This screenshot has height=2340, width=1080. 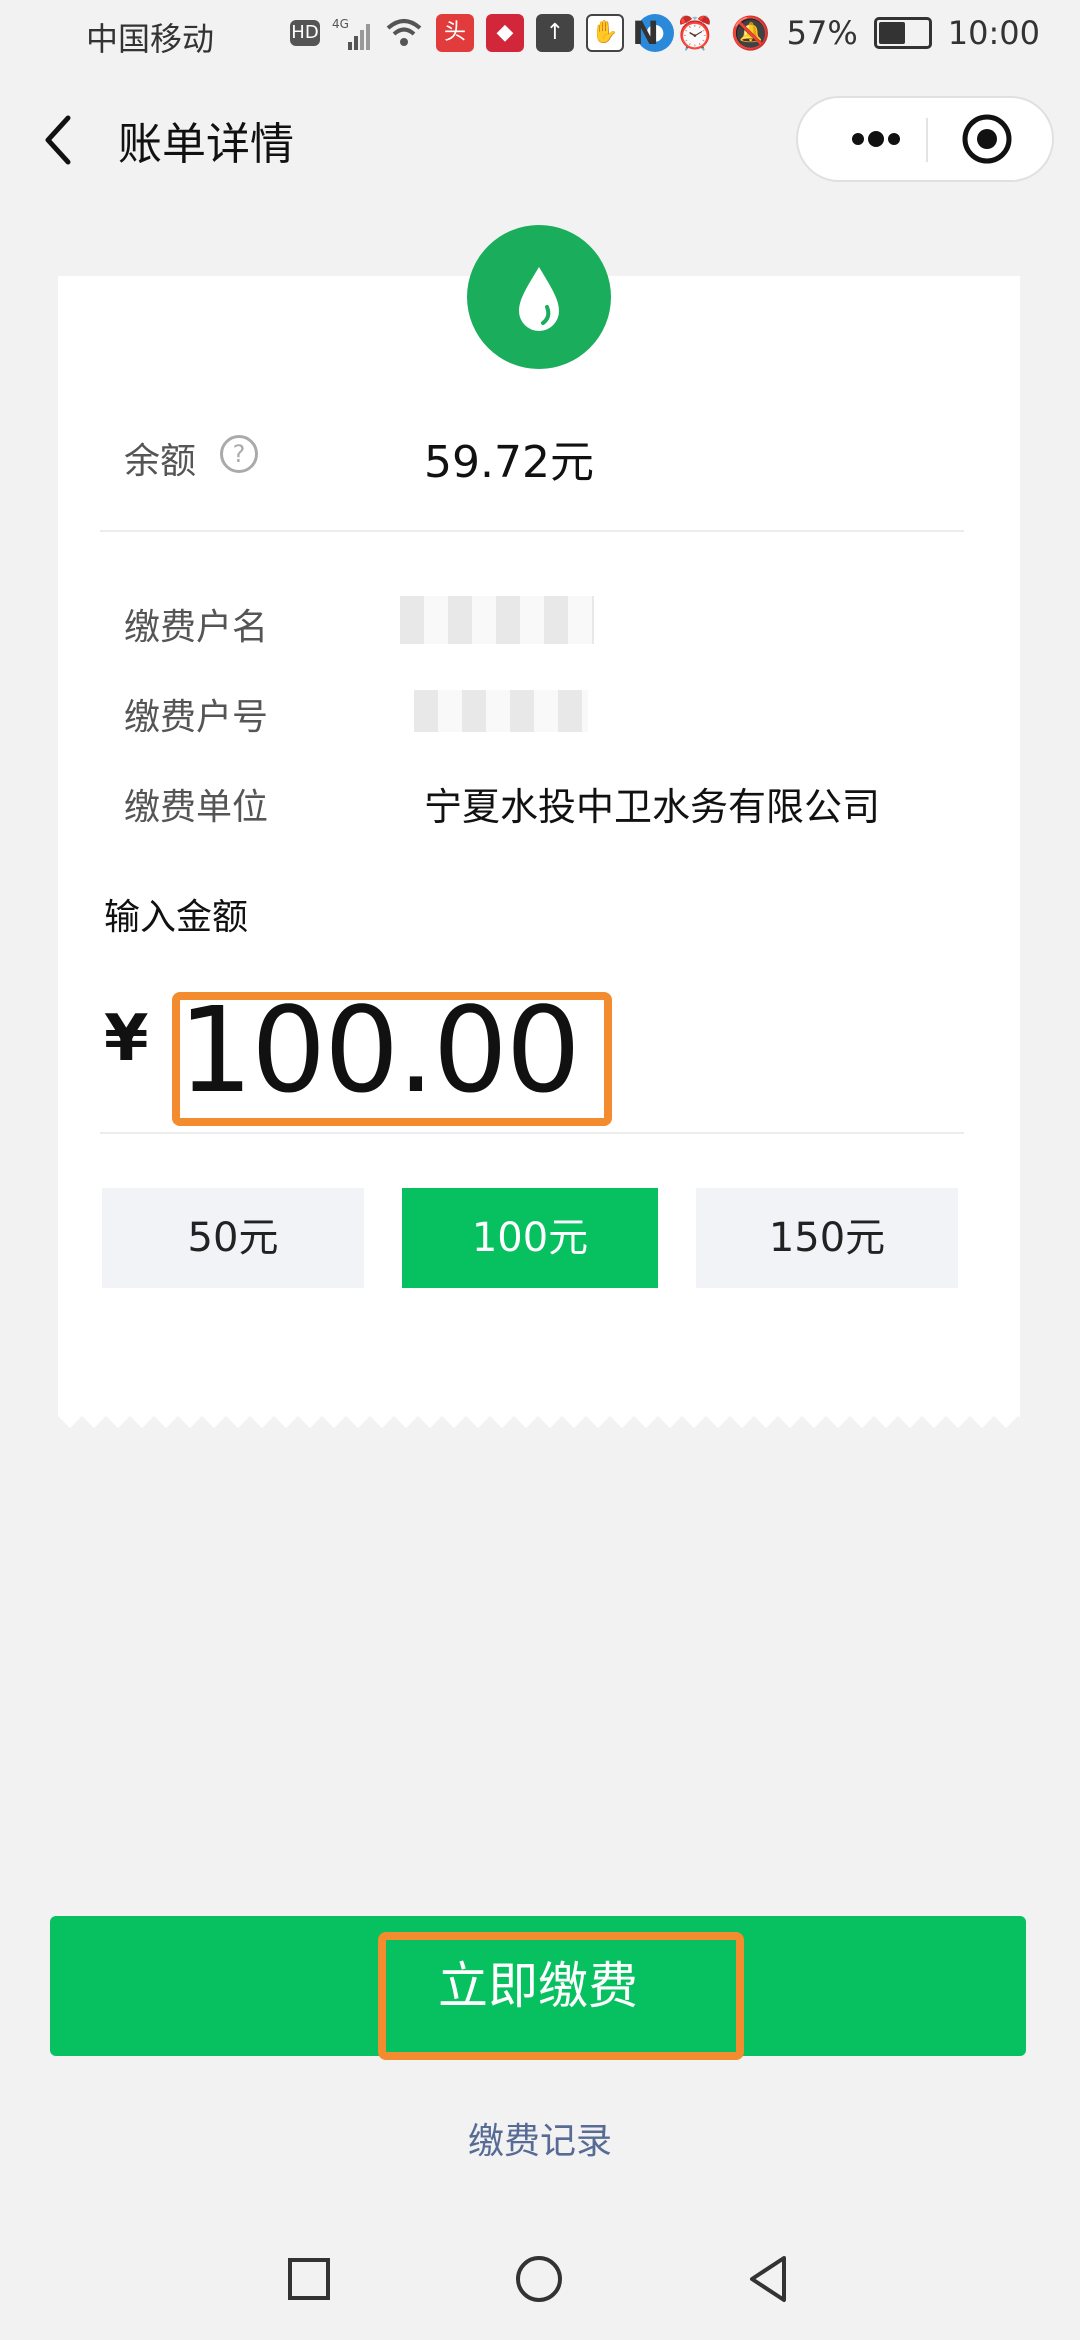 I want to click on balance-value: 59.72元, so click(x=509, y=462).